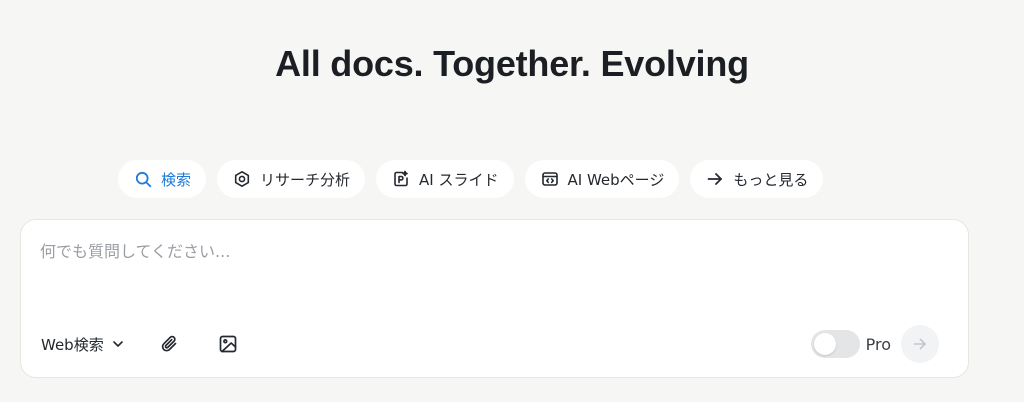 The image size is (1024, 402). What do you see at coordinates (305, 179) in the screenshot?
I see `chip-research-label: リサーチ分析` at bounding box center [305, 179].